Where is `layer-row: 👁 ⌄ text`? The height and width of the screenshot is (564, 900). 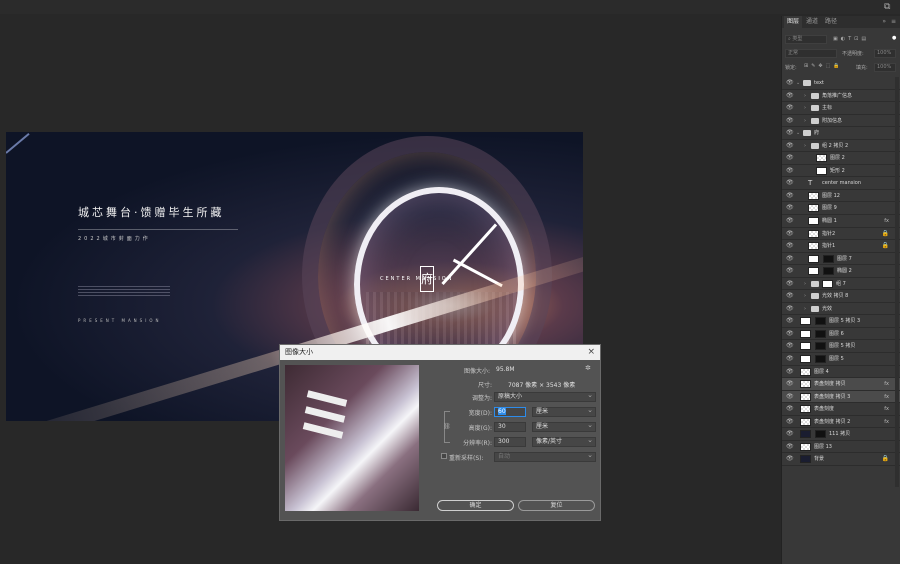 layer-row: 👁 ⌄ text is located at coordinates (841, 83).